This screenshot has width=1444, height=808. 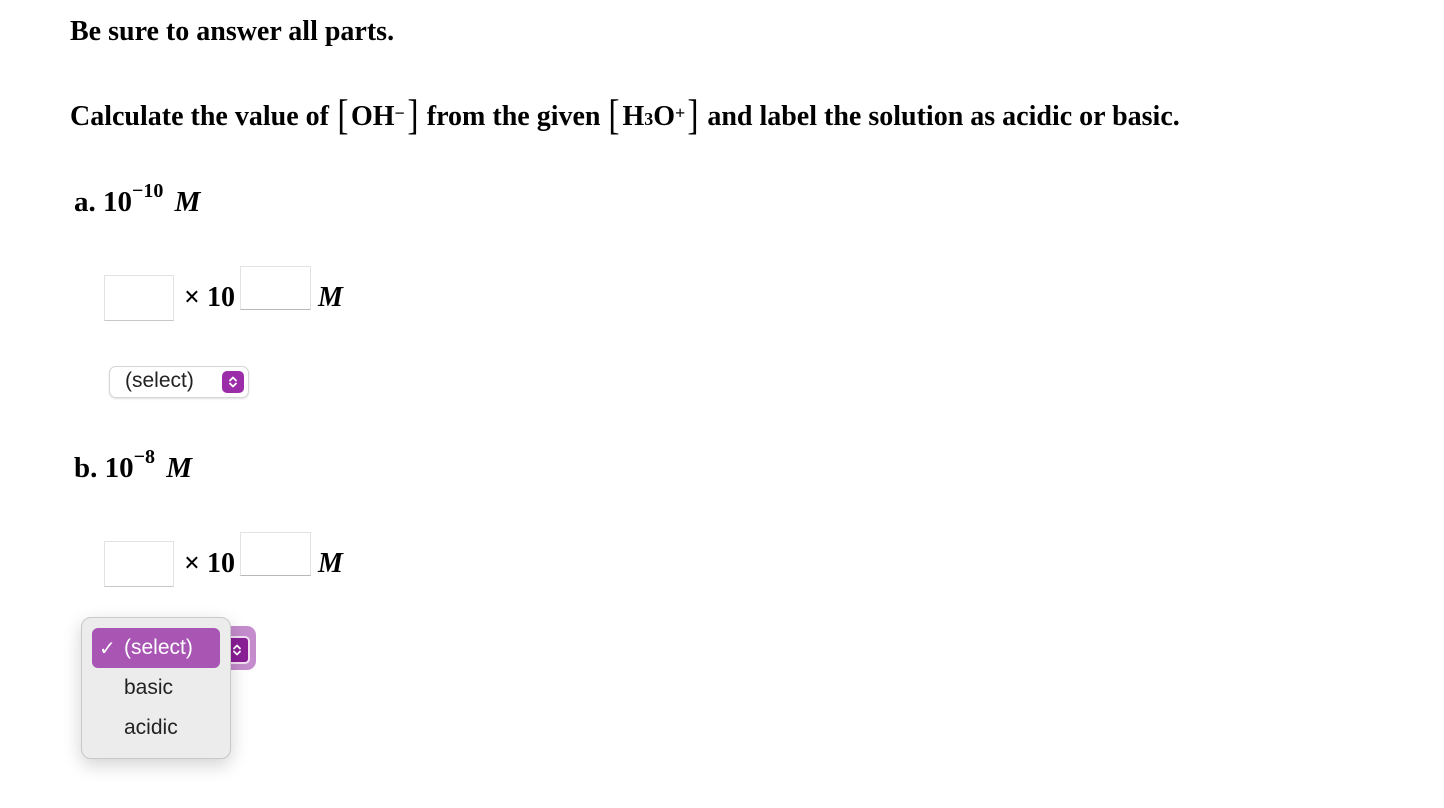 I want to click on option-label: (select), so click(x=158, y=647).